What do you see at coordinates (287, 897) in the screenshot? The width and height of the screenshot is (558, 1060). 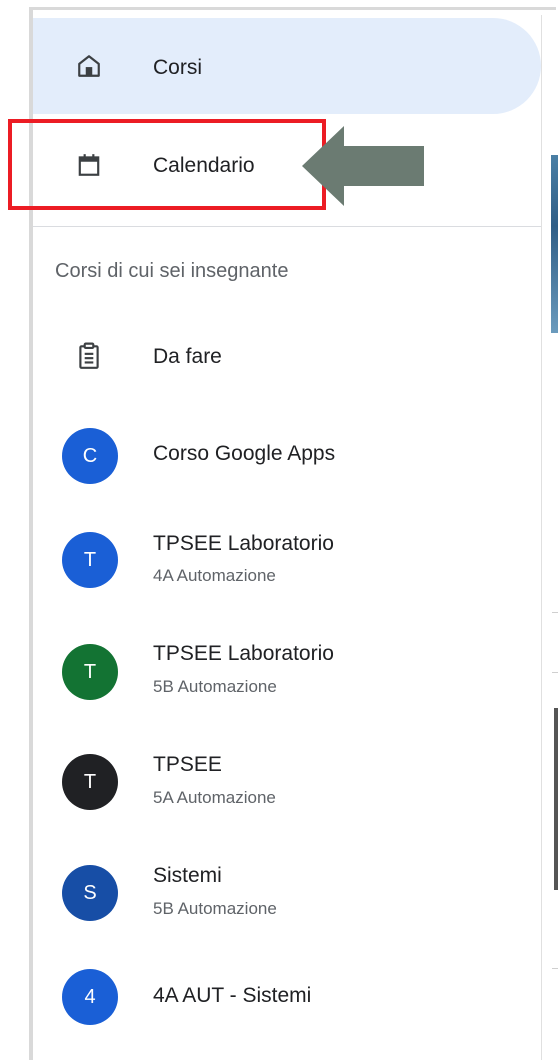 I see `course-item: S Sistemi 5B Automazione` at bounding box center [287, 897].